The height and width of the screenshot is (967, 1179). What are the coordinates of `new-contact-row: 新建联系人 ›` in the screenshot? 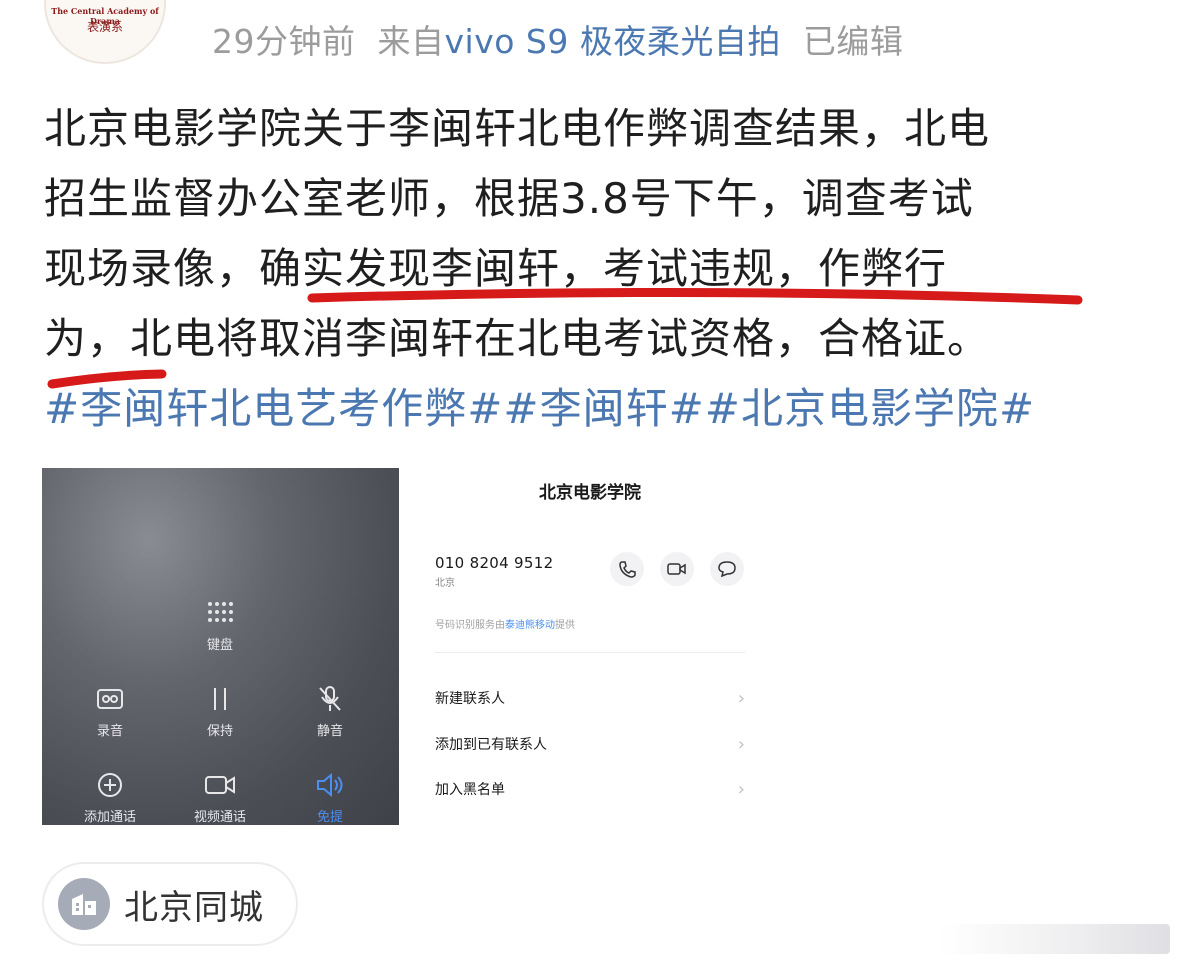 It's located at (590, 698).